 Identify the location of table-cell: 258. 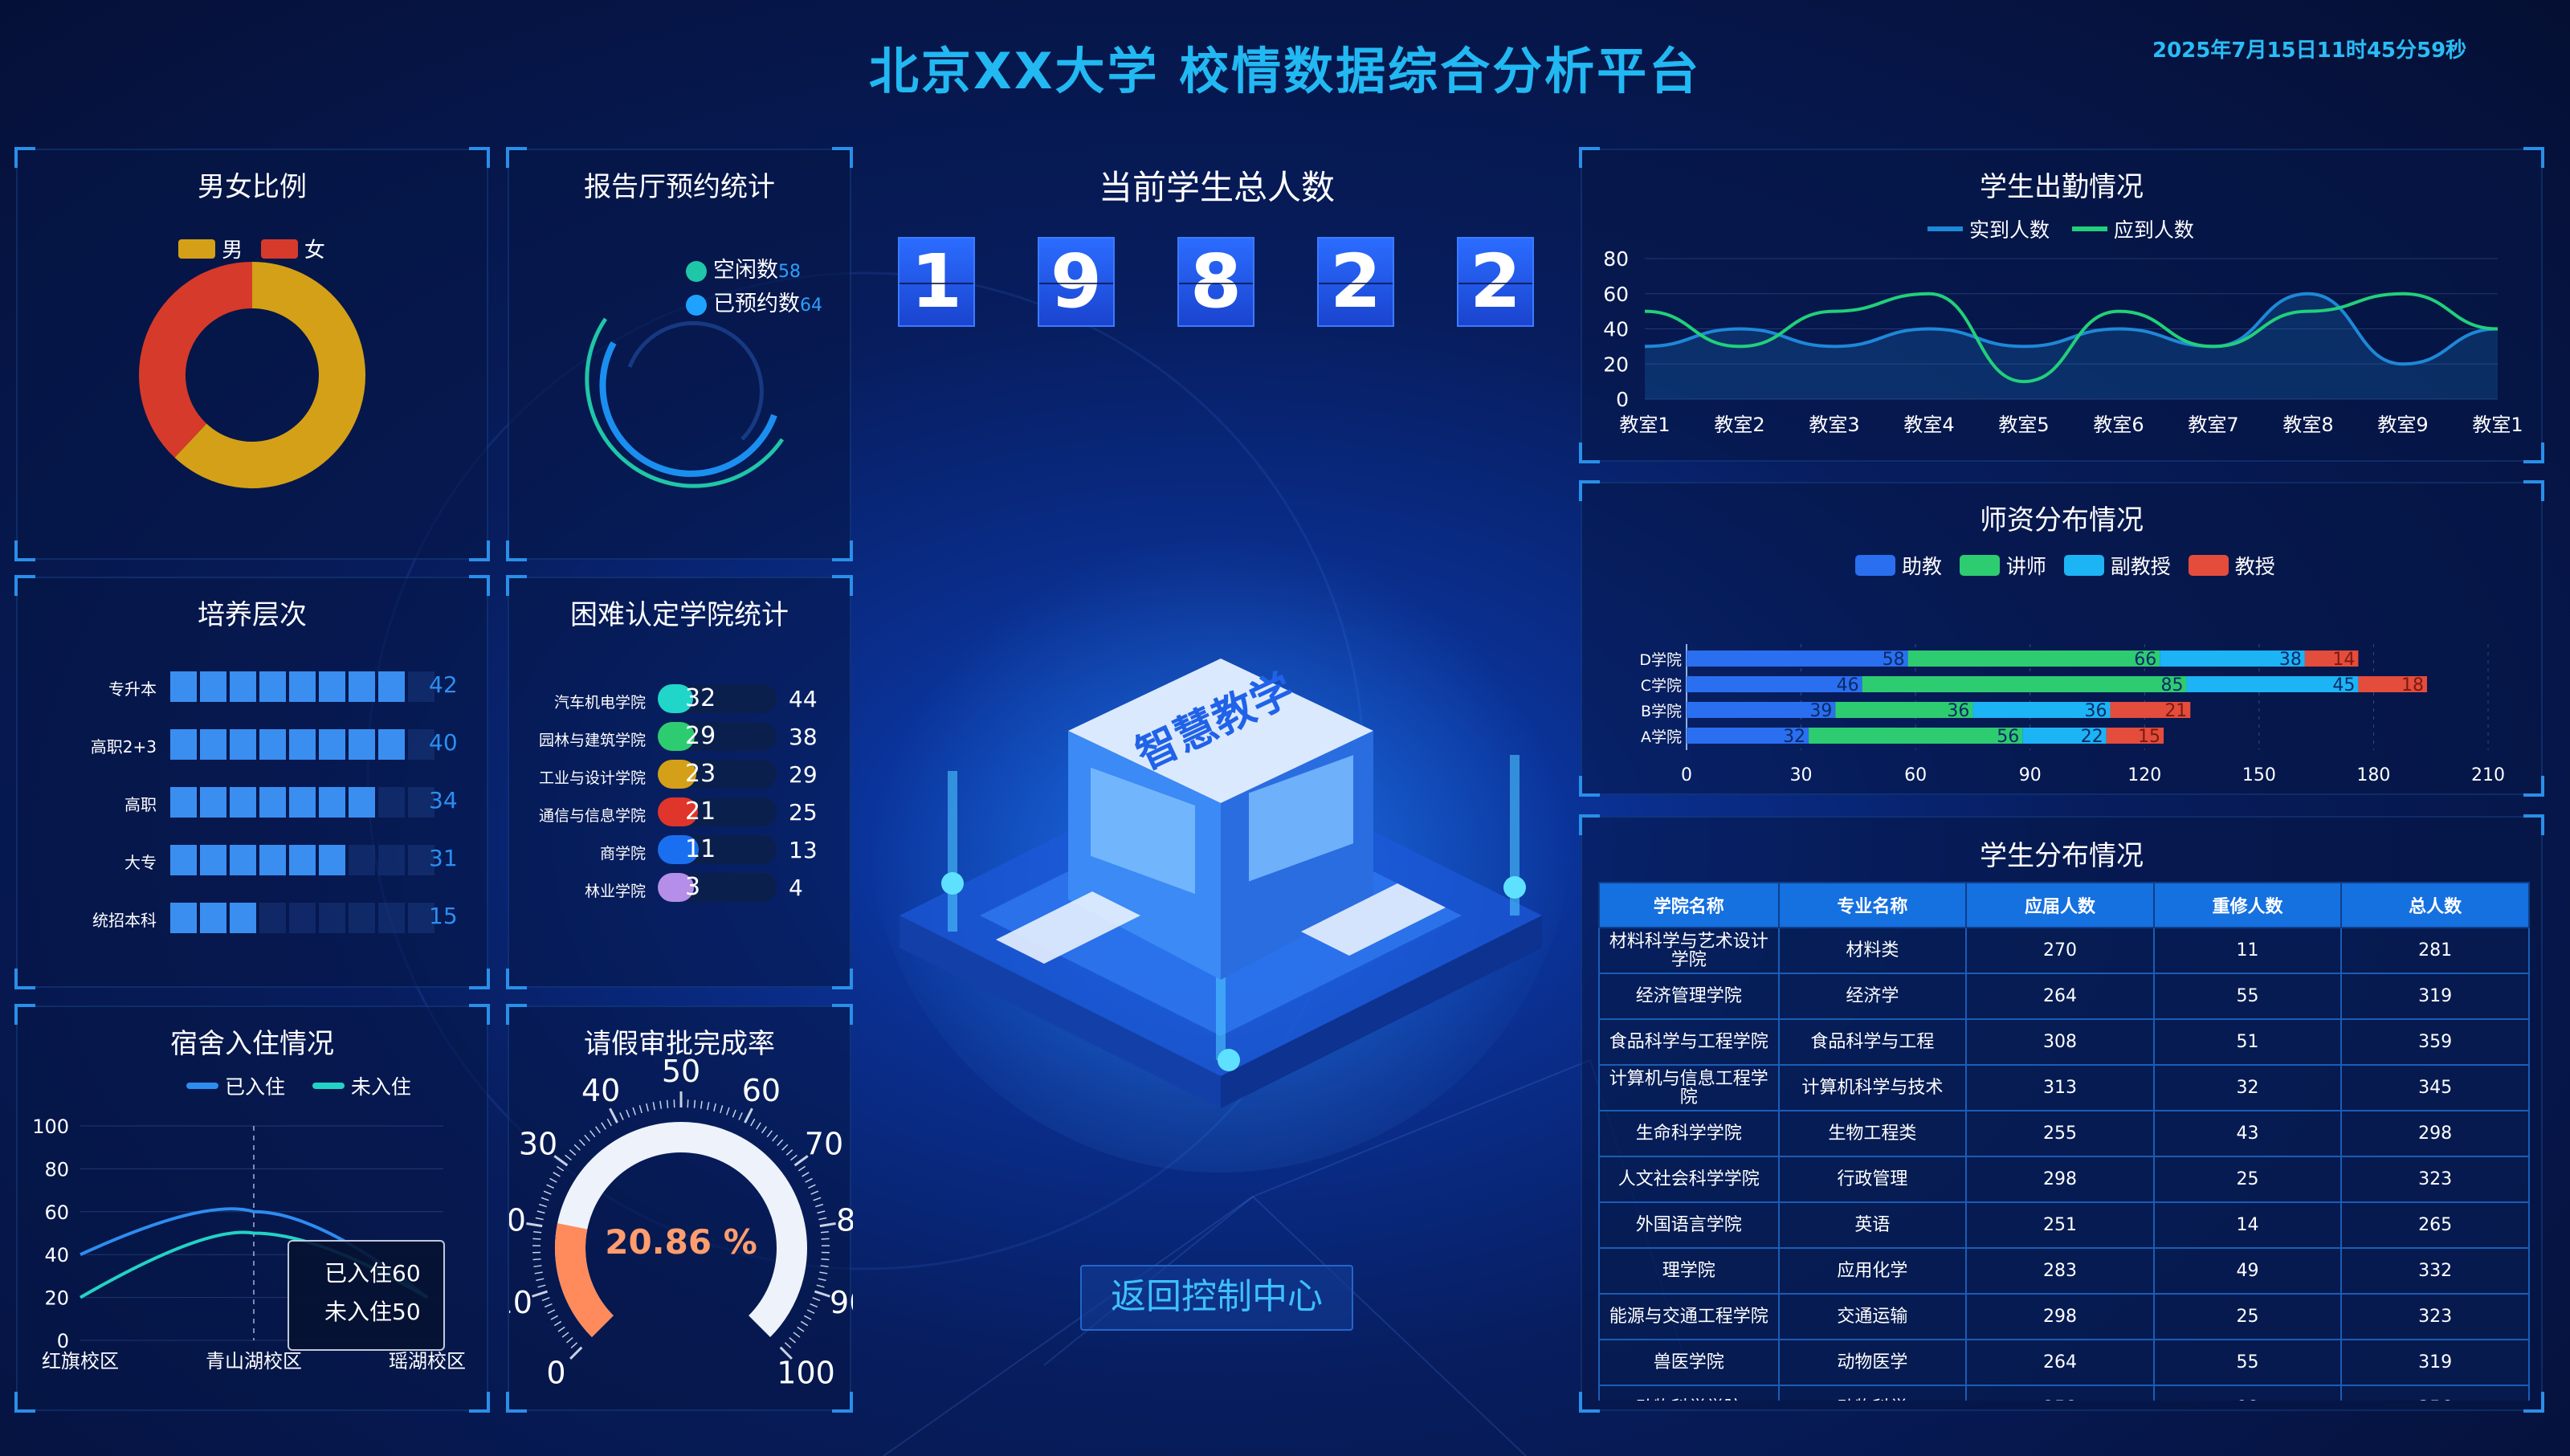
(2060, 1393).